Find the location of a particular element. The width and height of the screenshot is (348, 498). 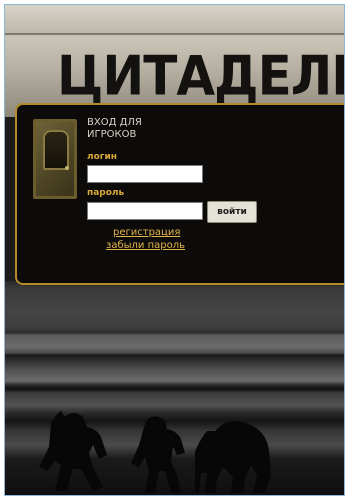

login-title-line2: ИГРОКОВ is located at coordinates (112, 134).